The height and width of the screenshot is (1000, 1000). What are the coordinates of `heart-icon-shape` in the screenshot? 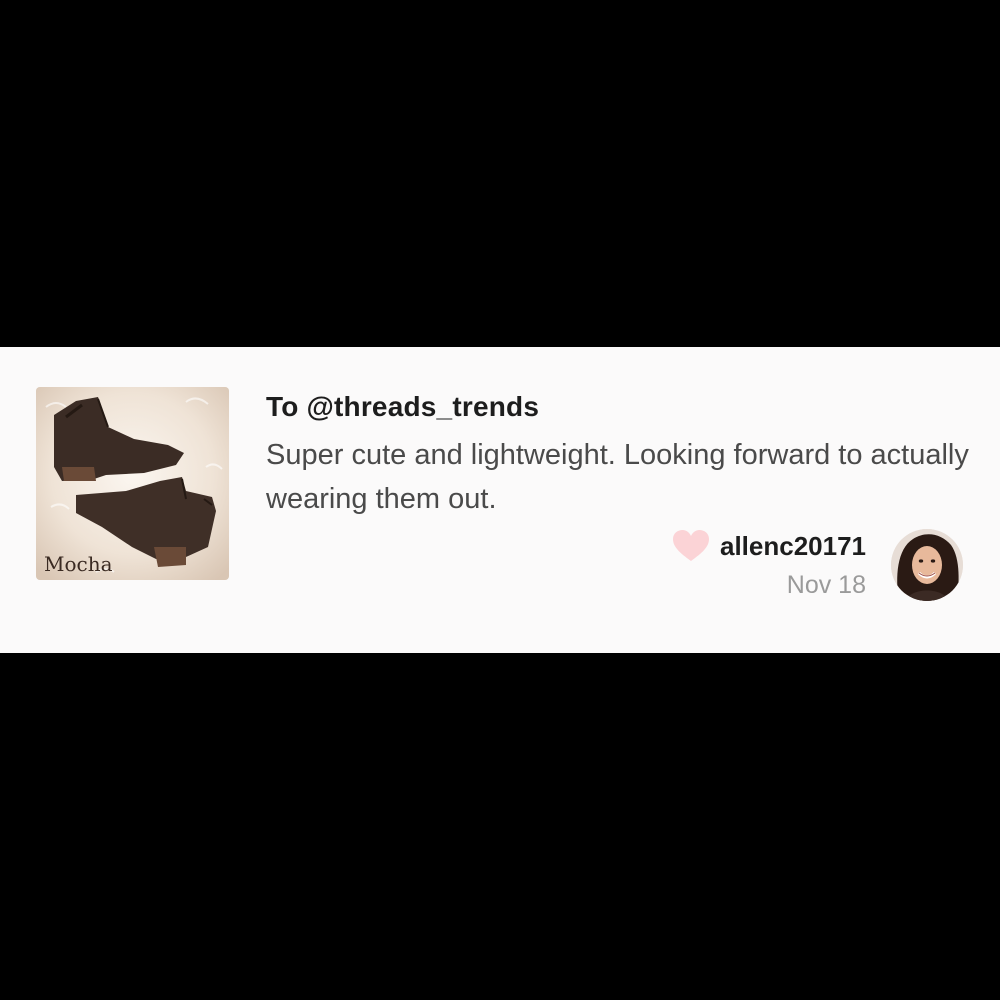 It's located at (691, 545).